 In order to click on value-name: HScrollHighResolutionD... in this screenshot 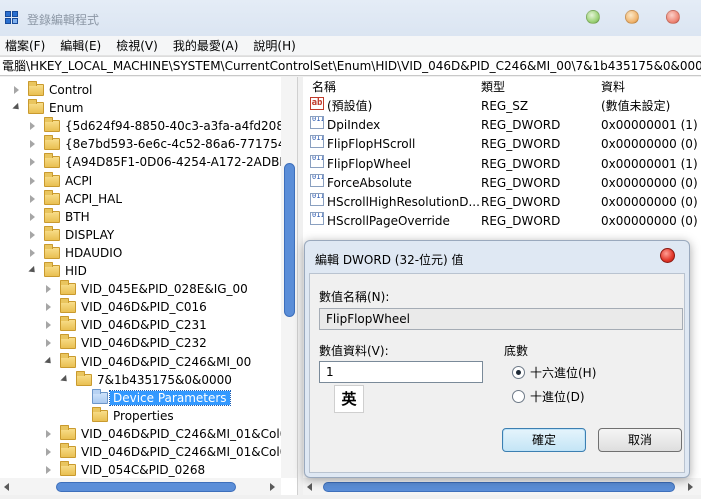, I will do `click(403, 202)`.